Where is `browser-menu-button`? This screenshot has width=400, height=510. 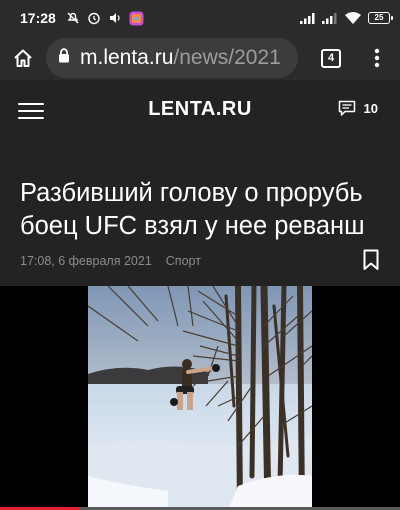
browser-menu-button is located at coordinates (377, 58).